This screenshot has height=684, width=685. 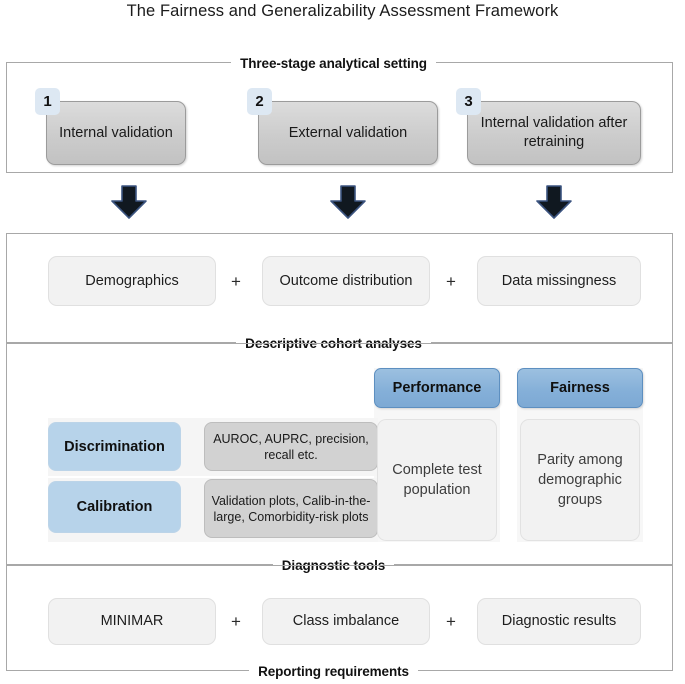 I want to click on outcome-parity-demographic-groups: Parity among demographic groups, so click(x=580, y=480).